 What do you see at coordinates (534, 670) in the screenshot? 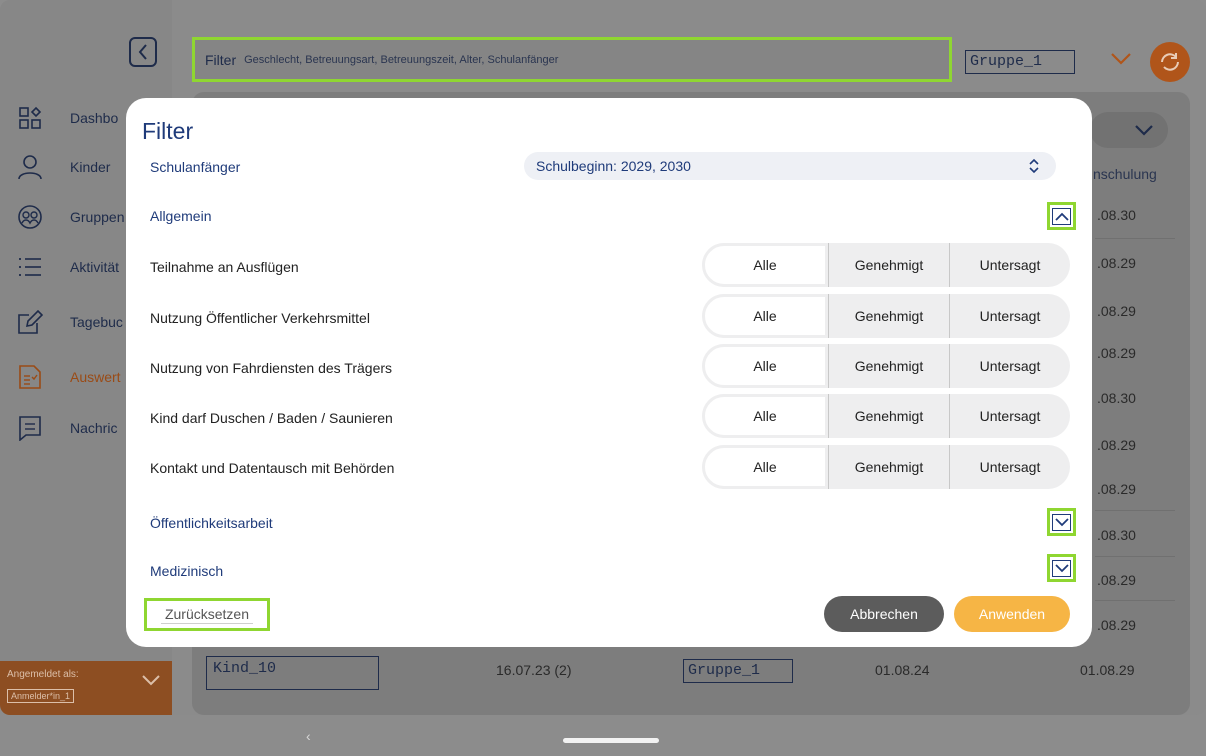
I see `table-cell-birth: 16.07.23 (2)` at bounding box center [534, 670].